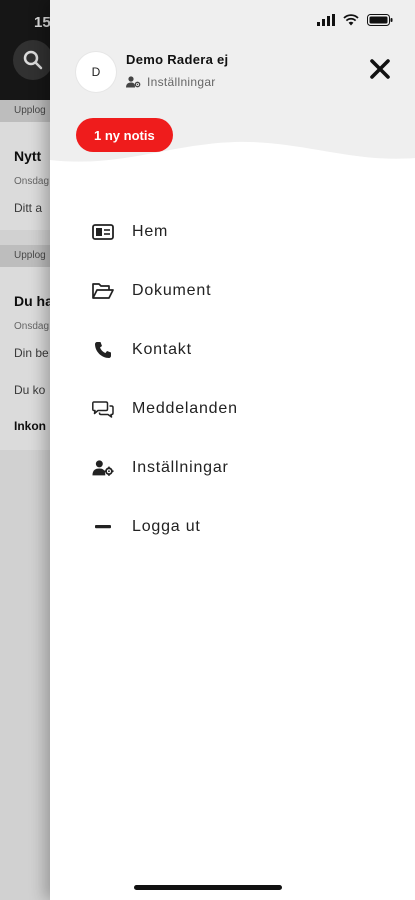 The image size is (415, 900). I want to click on avatar-initial: D, so click(96, 72).